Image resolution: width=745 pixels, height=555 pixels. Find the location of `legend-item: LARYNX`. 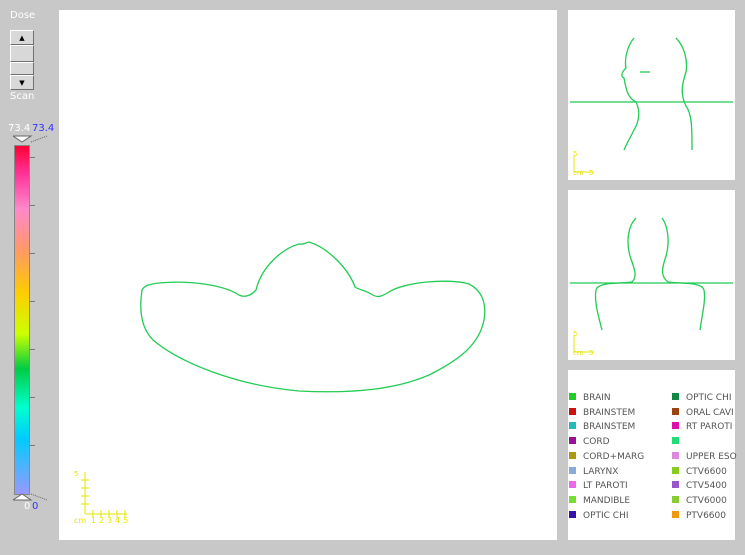

legend-item: LARYNX is located at coordinates (594, 471).